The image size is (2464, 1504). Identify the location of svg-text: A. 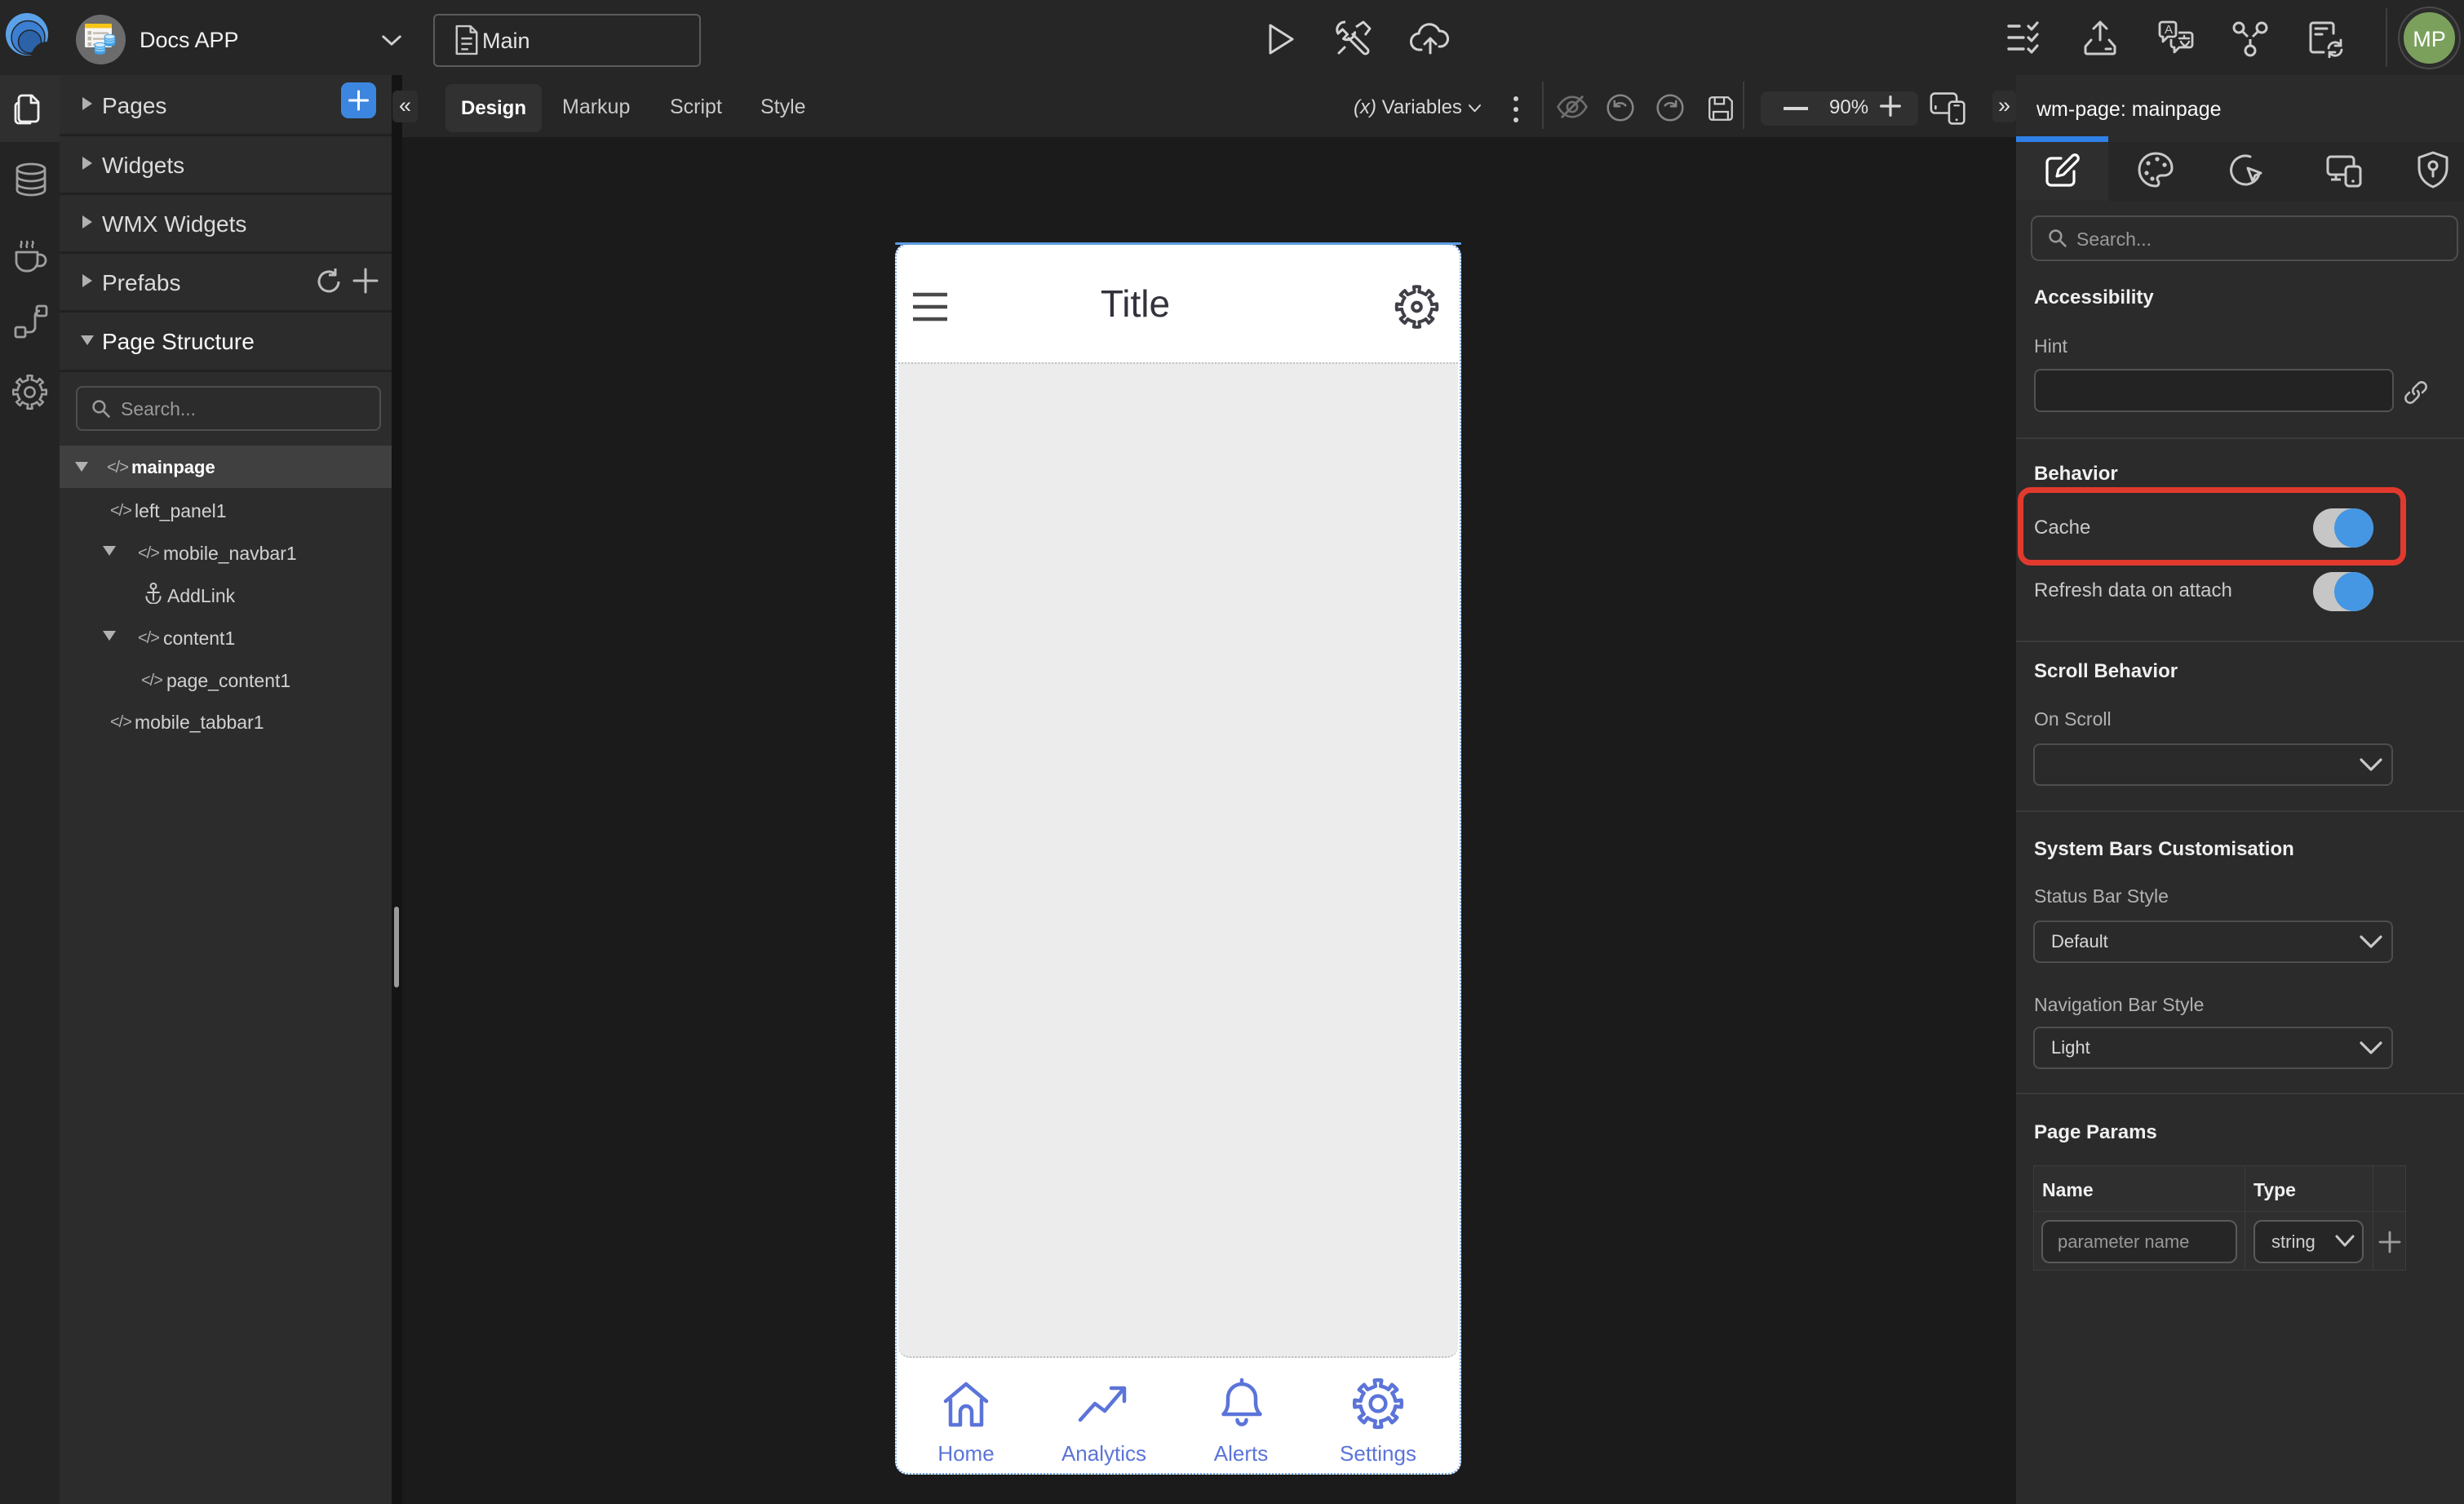
(2169, 30).